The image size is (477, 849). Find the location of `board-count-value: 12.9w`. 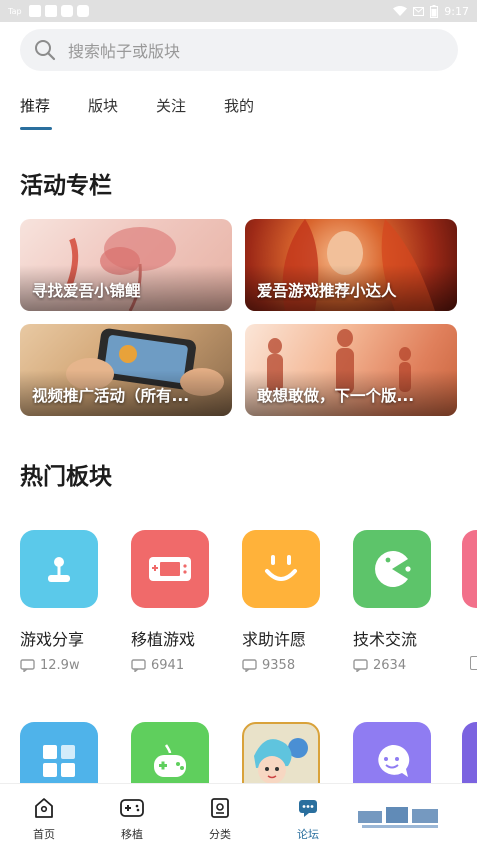

board-count-value: 12.9w is located at coordinates (60, 665).